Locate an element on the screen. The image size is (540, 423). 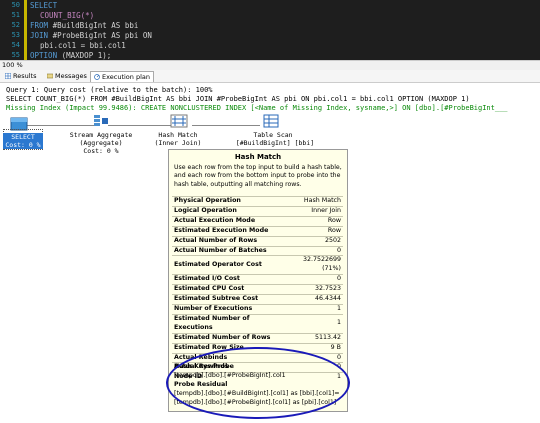
property-name: Estimated Execution Mode is located at coordinates (227, 231).